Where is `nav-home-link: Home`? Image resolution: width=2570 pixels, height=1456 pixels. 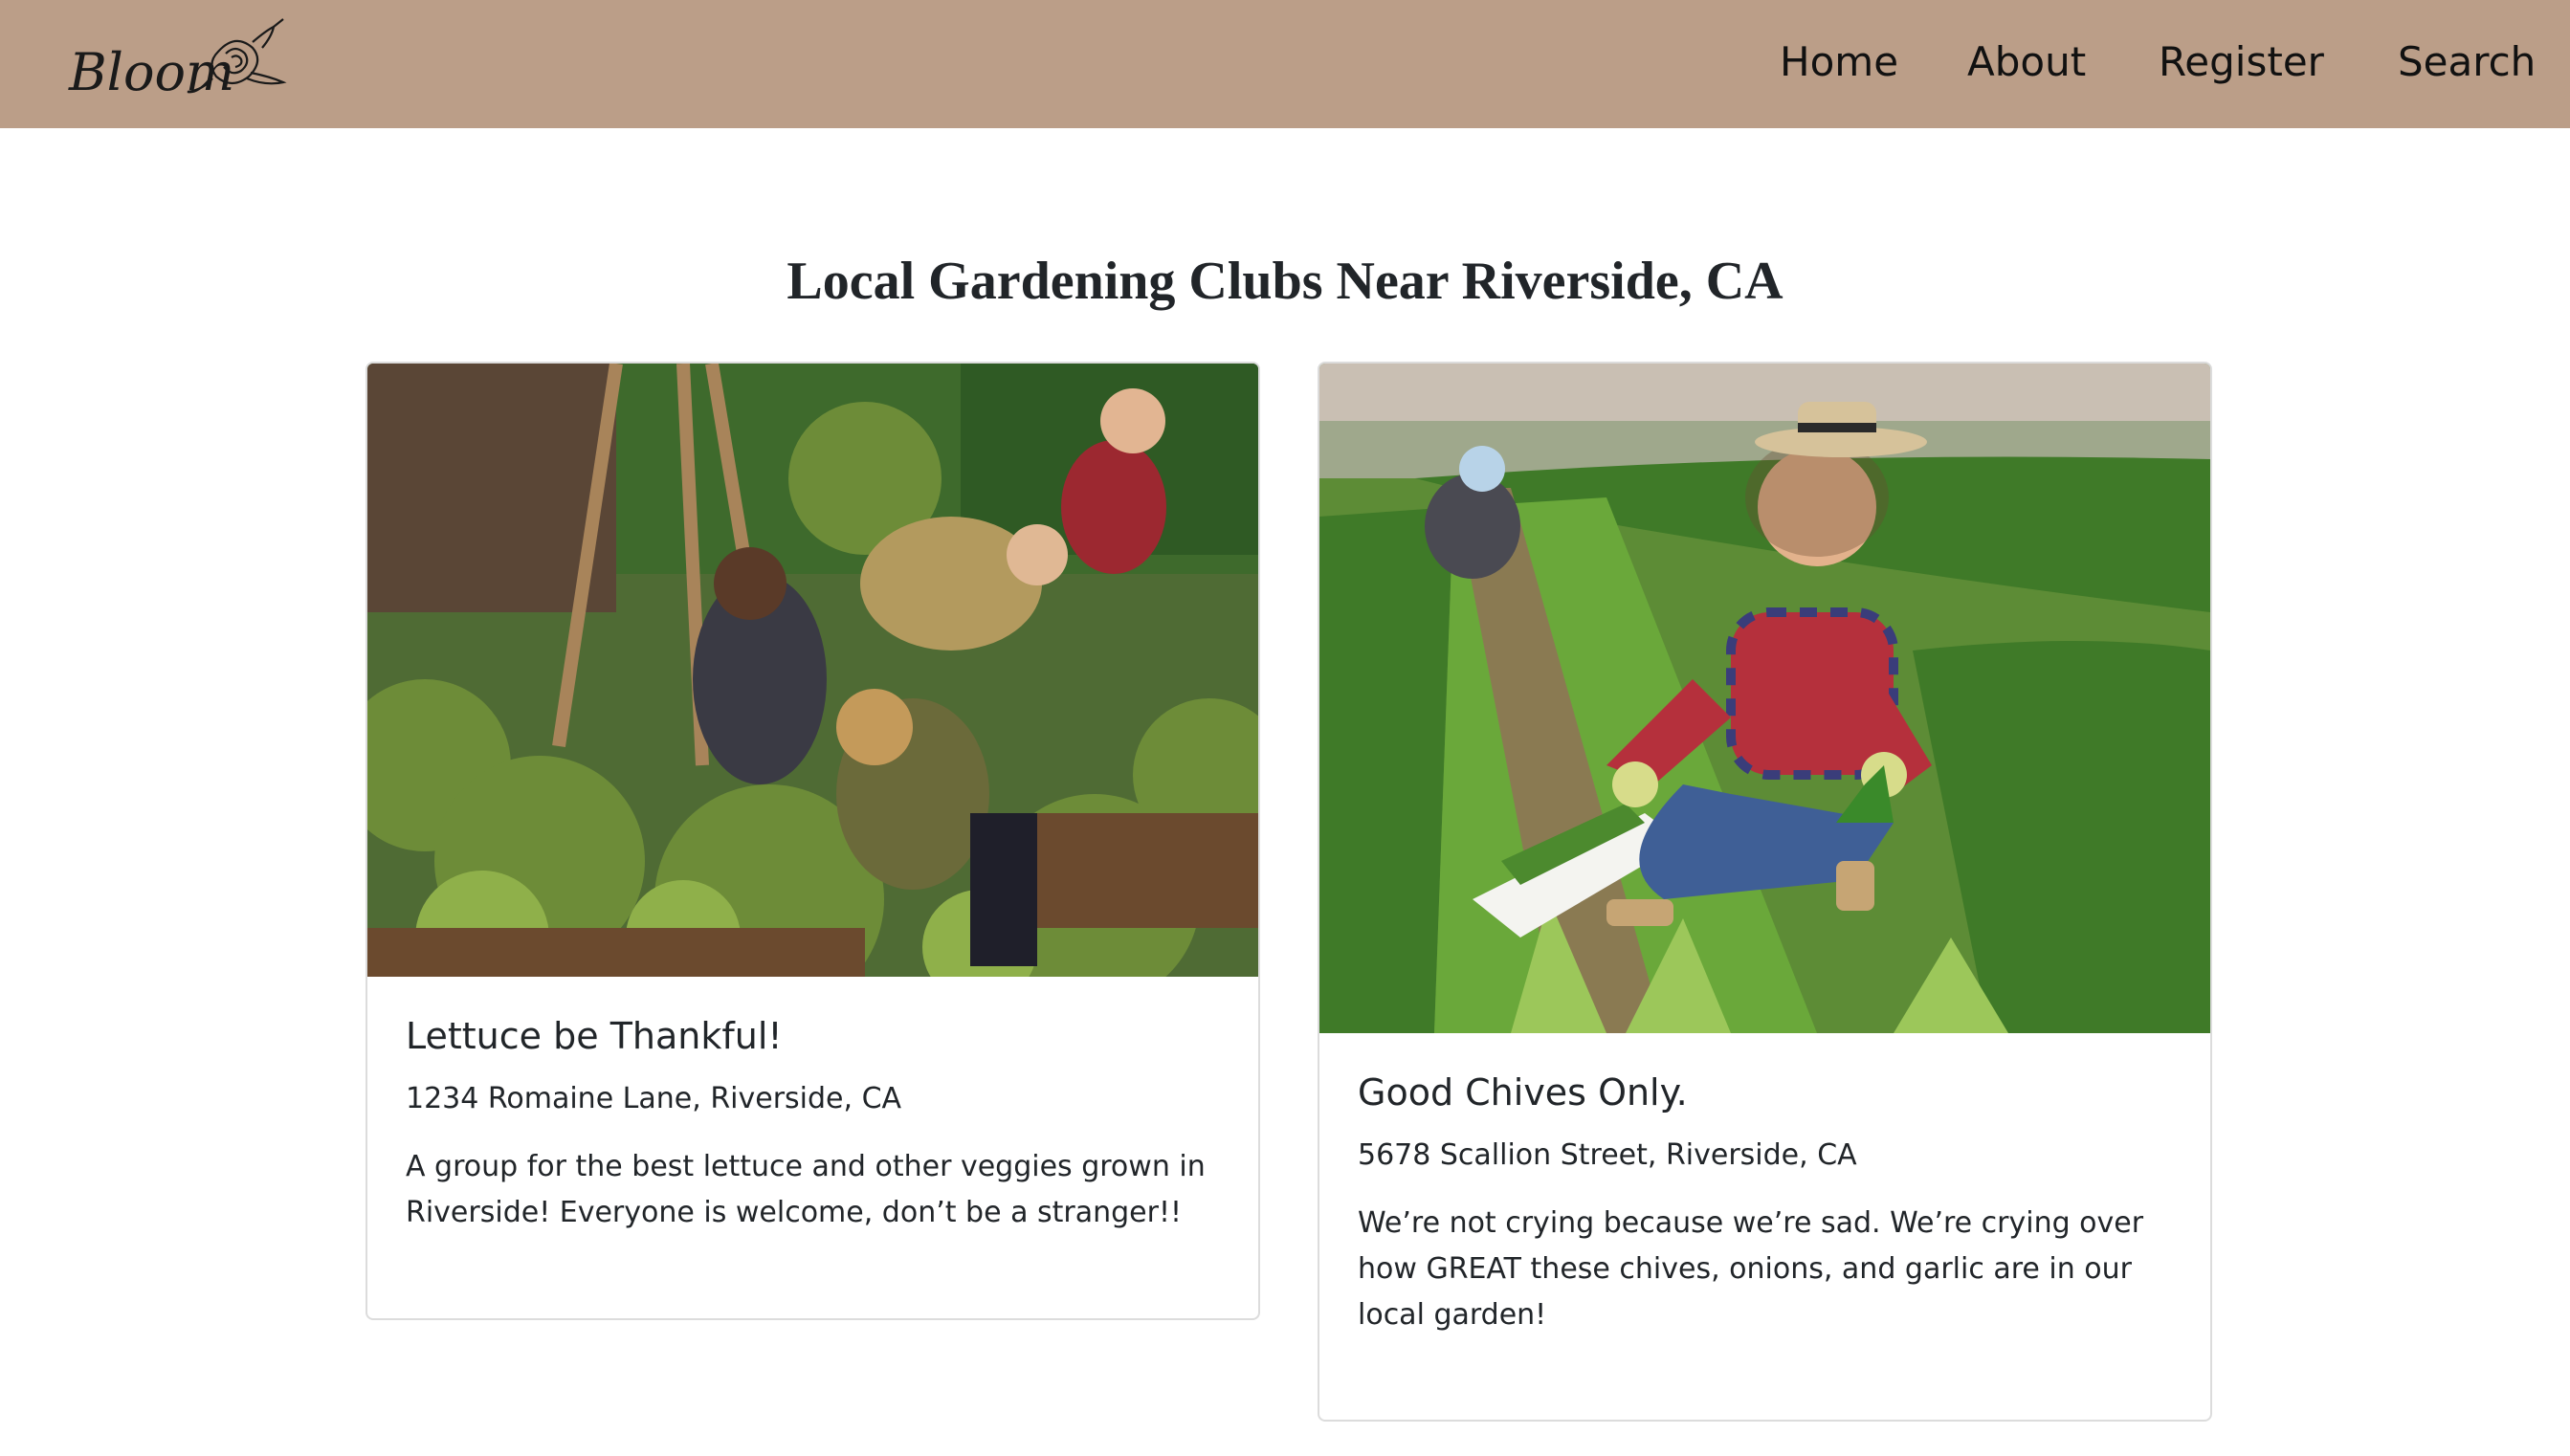 nav-home-link: Home is located at coordinates (1839, 62).